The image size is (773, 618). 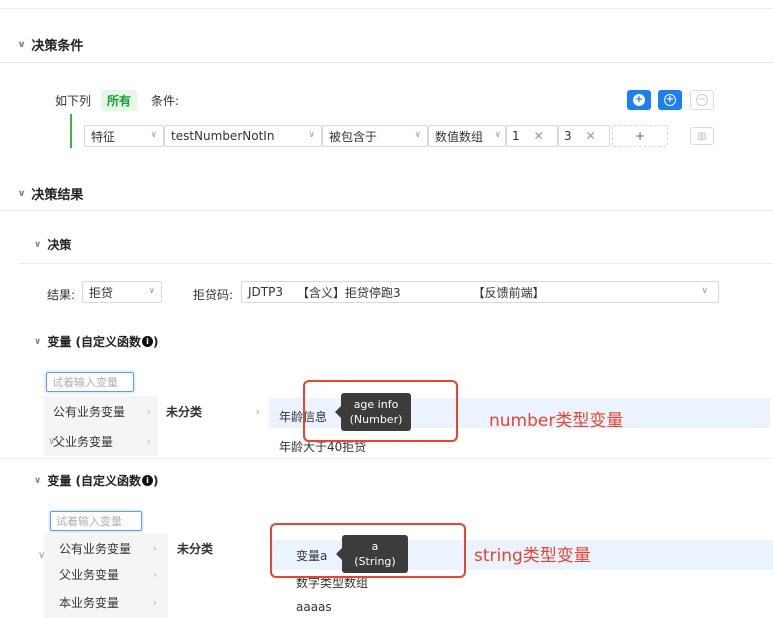 I want to click on plus-circle-icon: +, so click(x=639, y=100).